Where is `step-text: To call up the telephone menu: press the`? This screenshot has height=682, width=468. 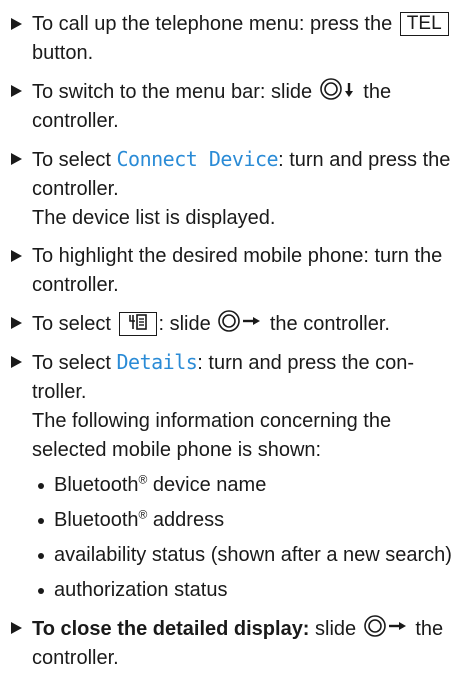 step-text: To call up the telephone menu: press the is located at coordinates (212, 24).